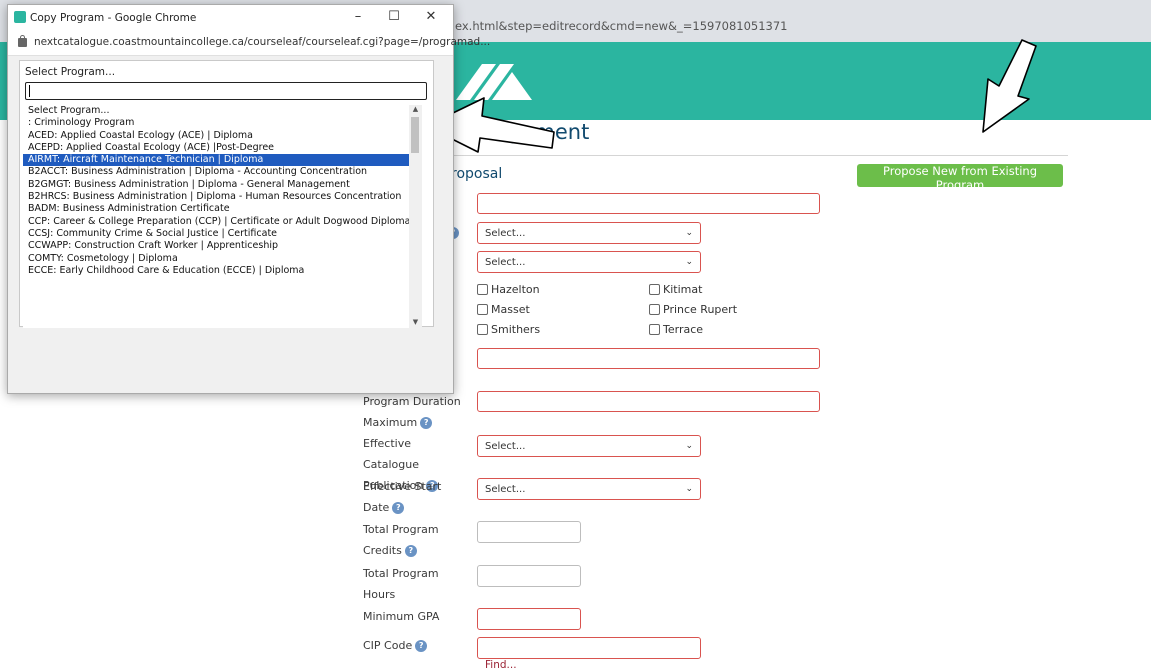 This screenshot has height=672, width=1151. I want to click on campus-checkbox-prince-rupert: Prince Rupert, so click(693, 309).